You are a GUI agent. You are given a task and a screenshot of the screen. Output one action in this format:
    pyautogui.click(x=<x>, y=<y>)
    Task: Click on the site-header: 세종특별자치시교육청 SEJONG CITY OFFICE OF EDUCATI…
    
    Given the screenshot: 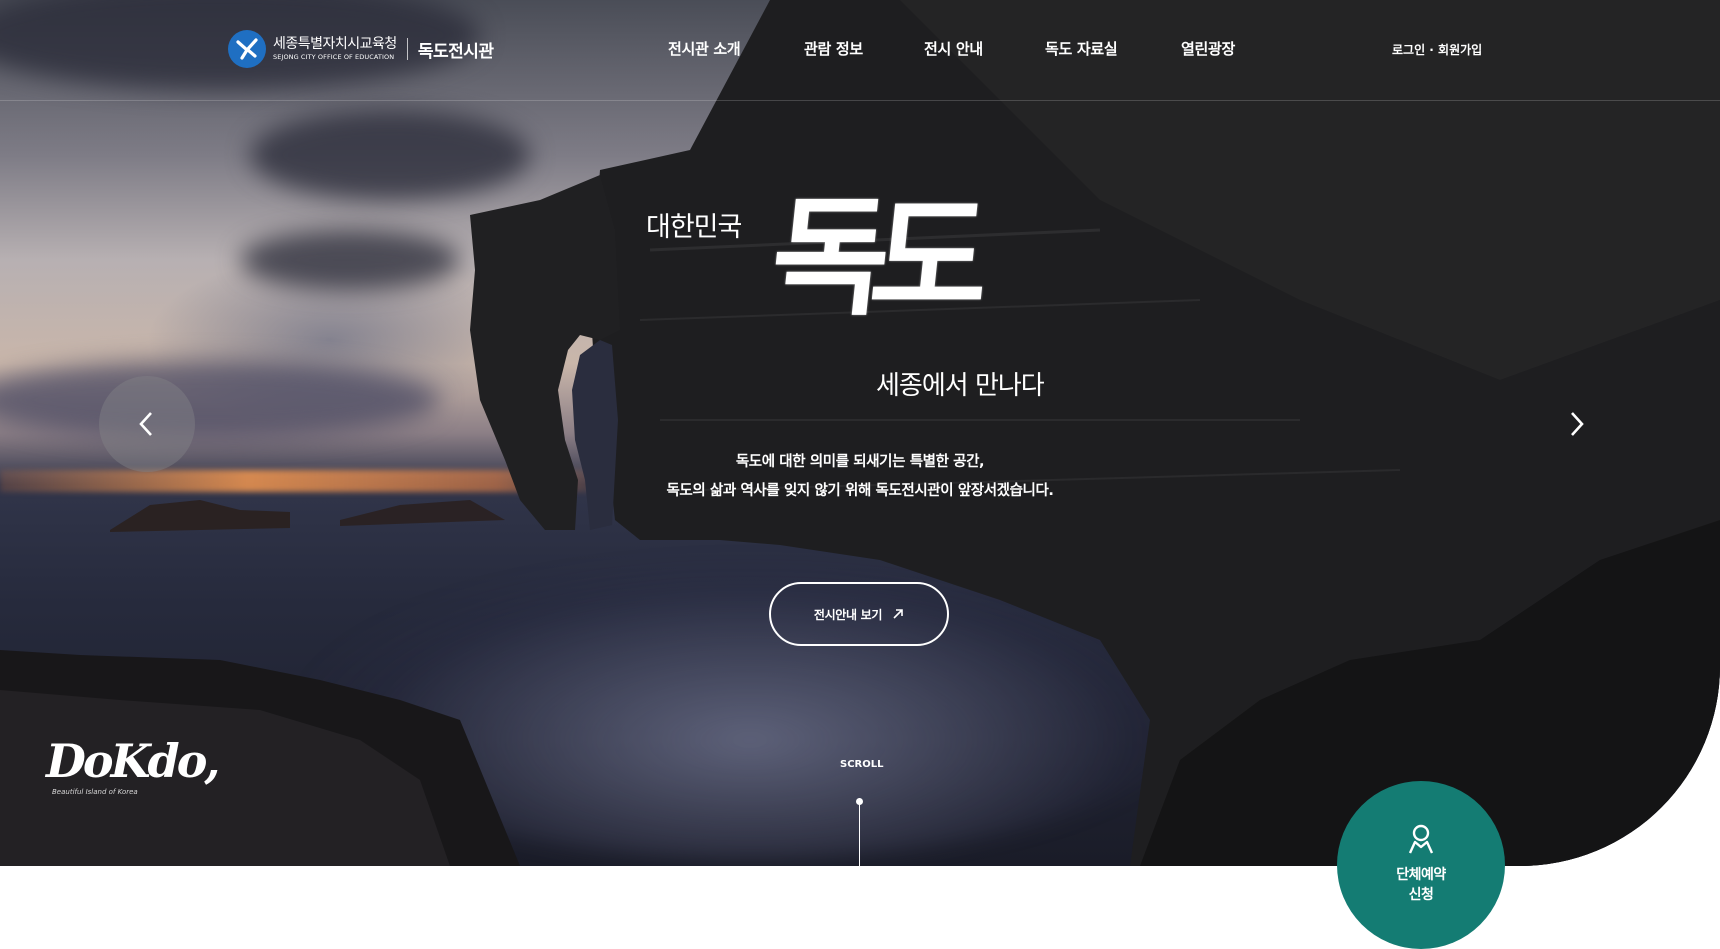 What is the action you would take?
    pyautogui.click(x=860, y=50)
    